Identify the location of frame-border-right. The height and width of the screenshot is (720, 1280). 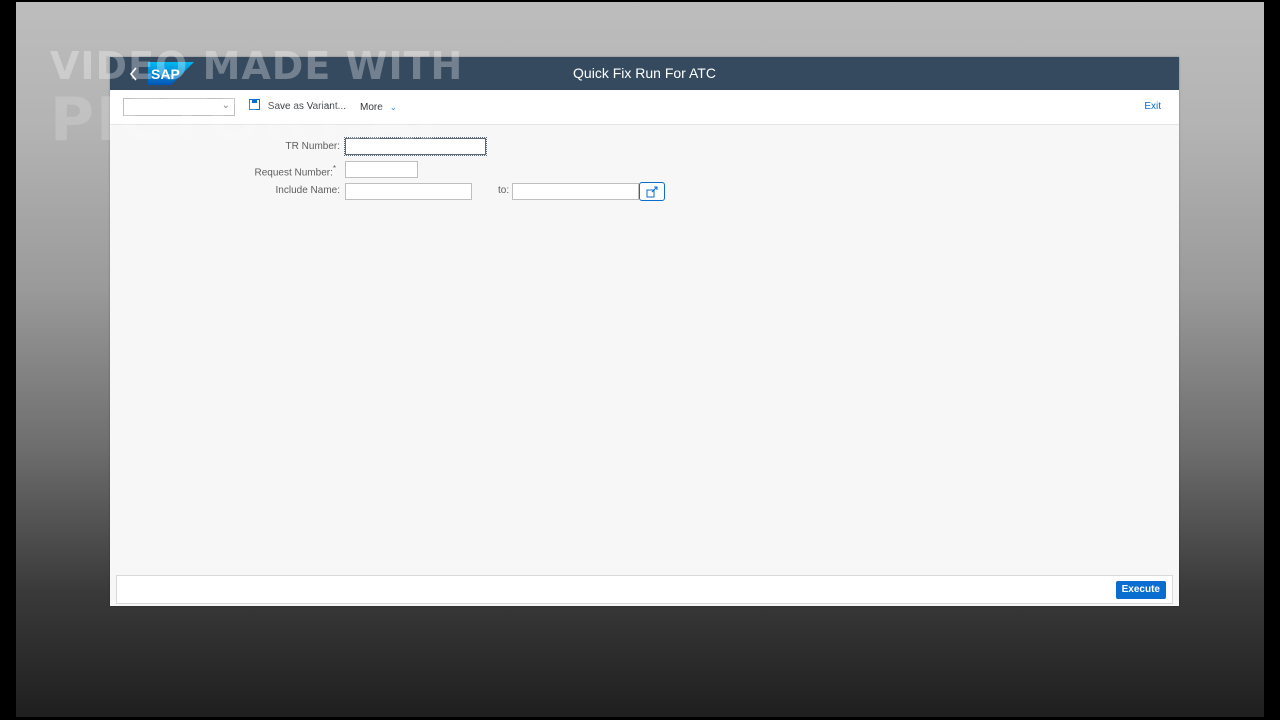
(1272, 360).